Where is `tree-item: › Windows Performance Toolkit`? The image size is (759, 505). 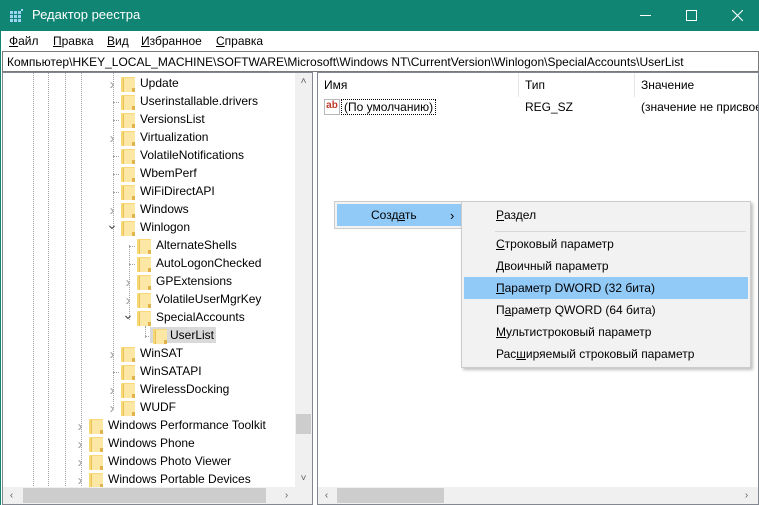 tree-item: › Windows Performance Toolkit is located at coordinates (149, 426).